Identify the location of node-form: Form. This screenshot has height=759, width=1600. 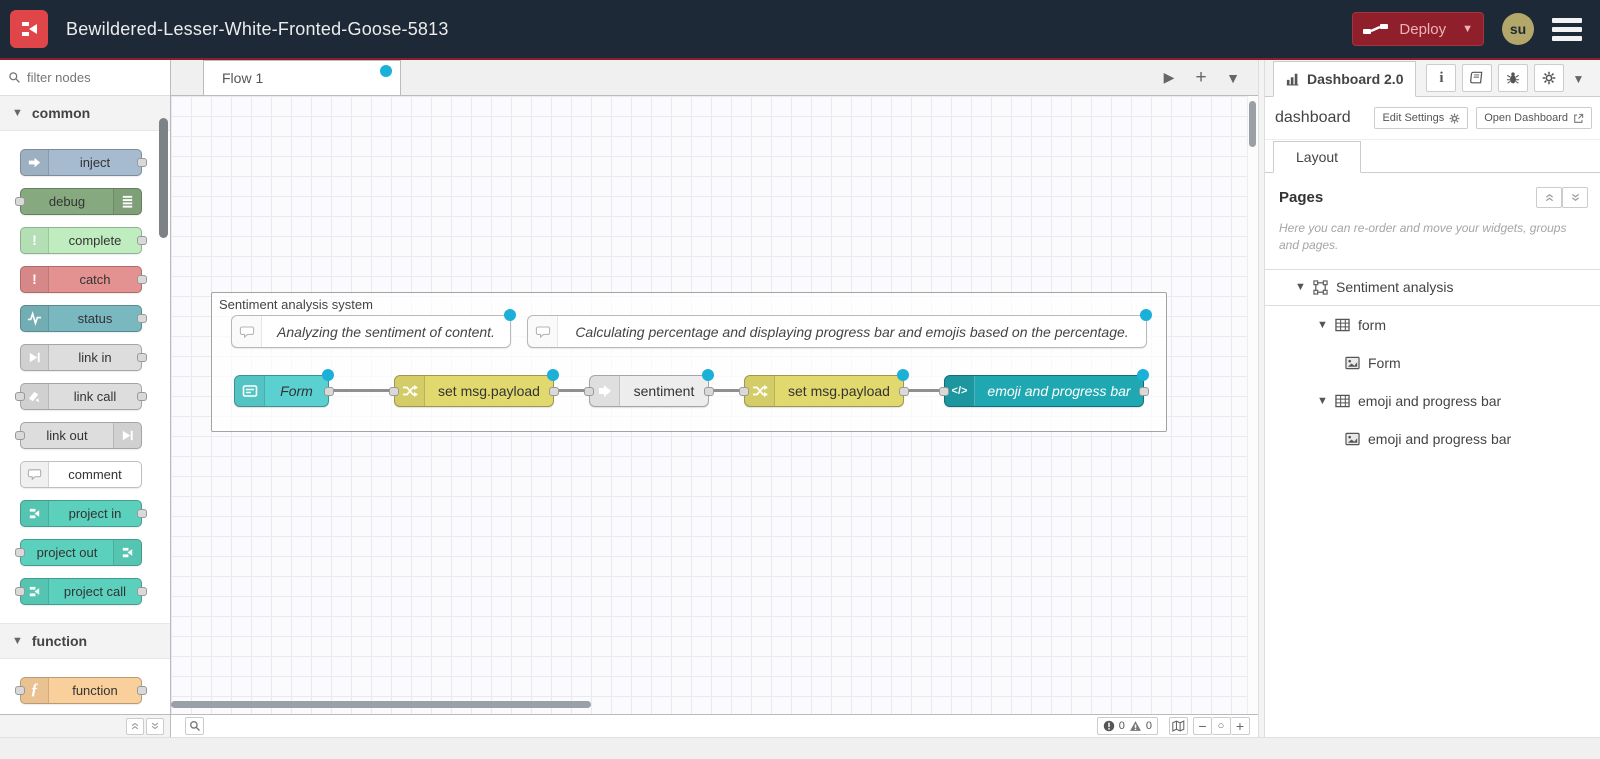
(284, 388).